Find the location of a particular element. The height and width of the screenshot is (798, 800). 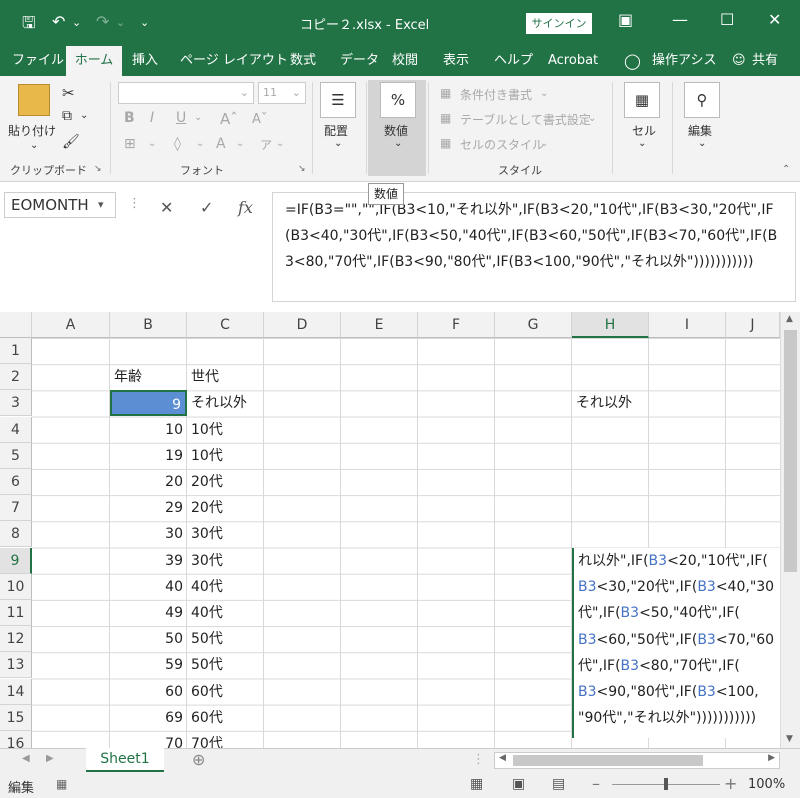

cut-icon: ✂ is located at coordinates (68, 93).